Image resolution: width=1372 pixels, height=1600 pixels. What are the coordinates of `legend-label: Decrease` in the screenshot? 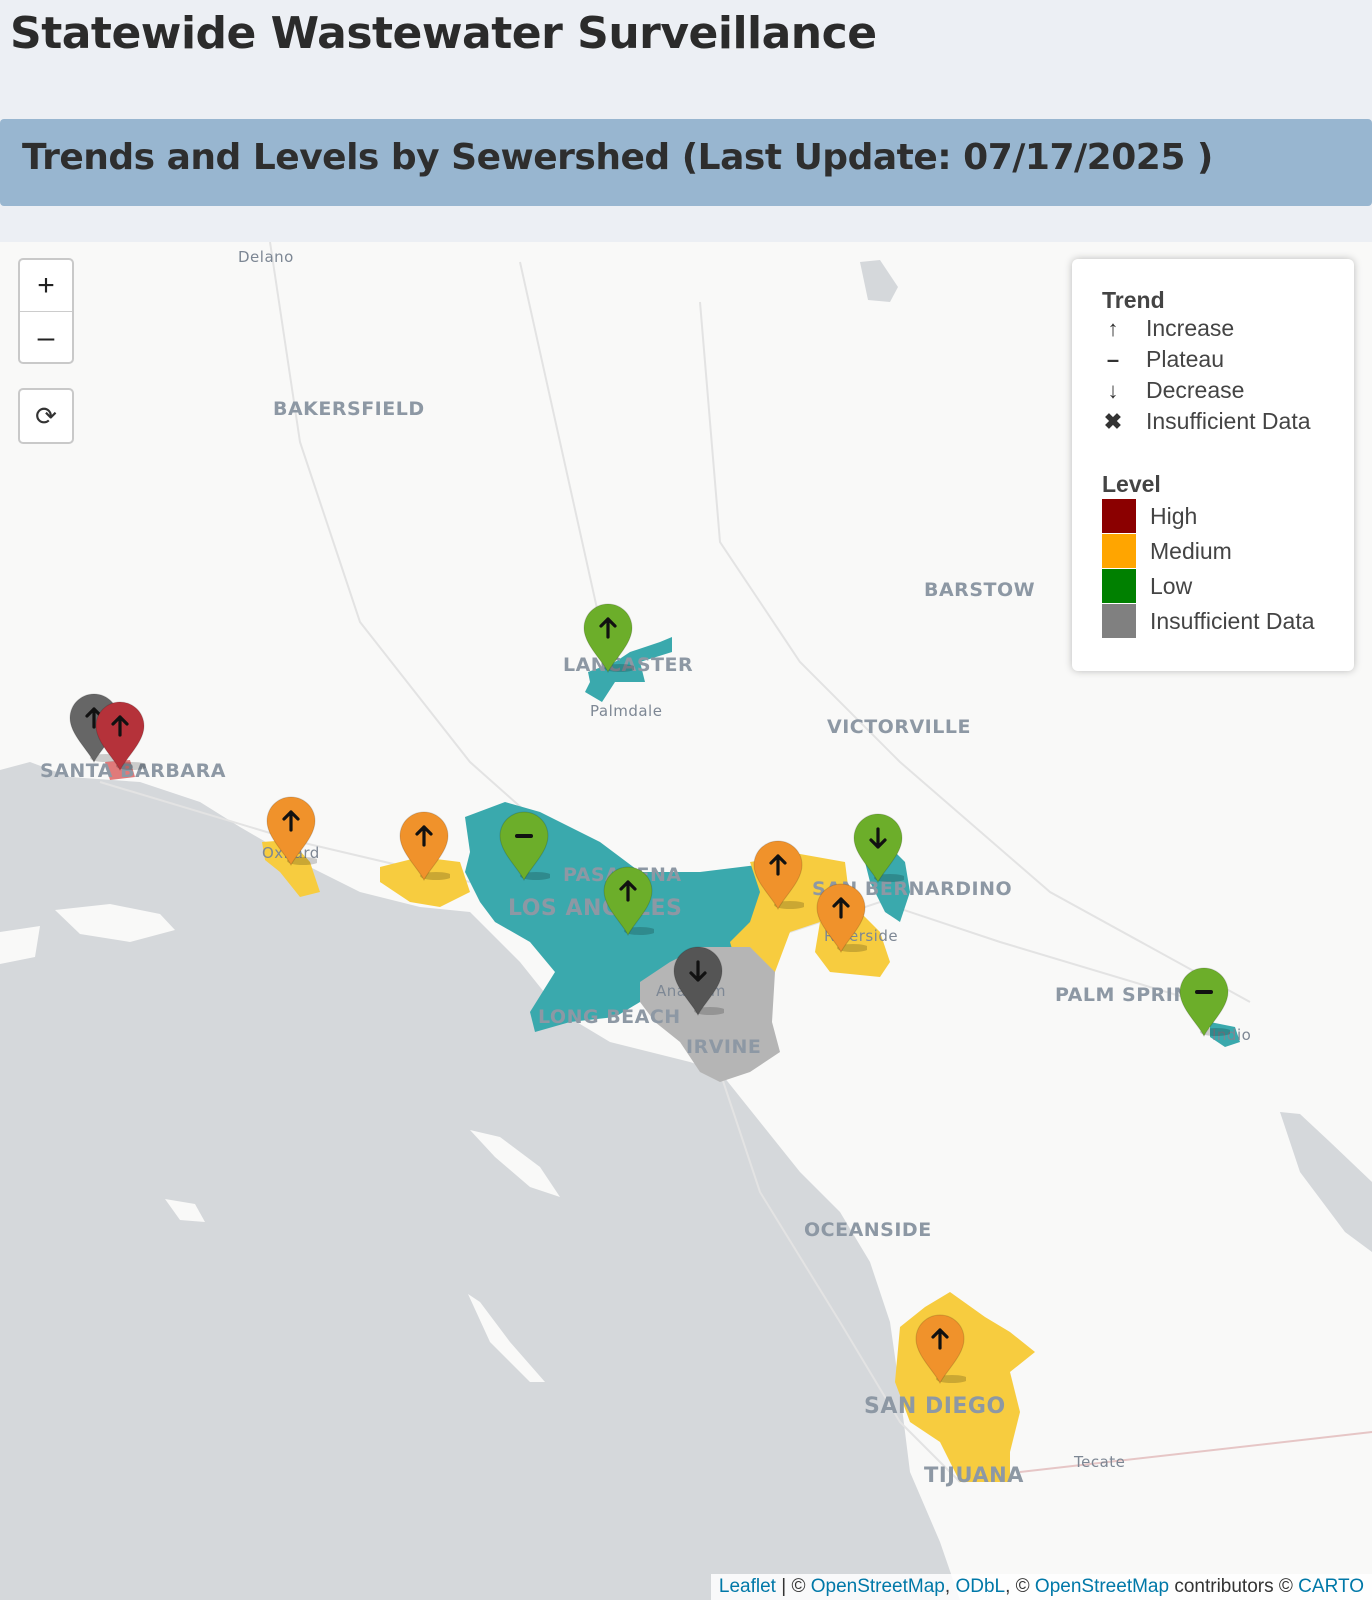 It's located at (1195, 390).